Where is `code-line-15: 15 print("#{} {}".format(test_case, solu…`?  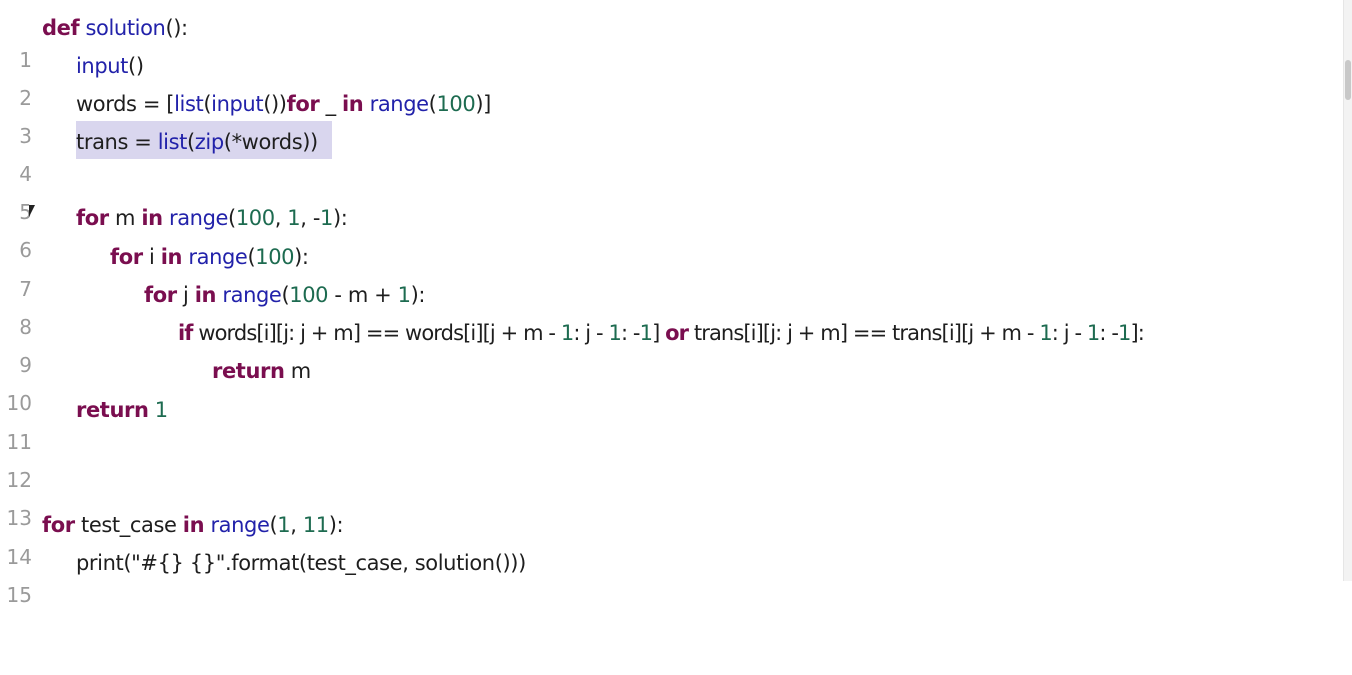 code-line-15: 15 print("#{} {}".format(test_case, solu… is located at coordinates (672, 577).